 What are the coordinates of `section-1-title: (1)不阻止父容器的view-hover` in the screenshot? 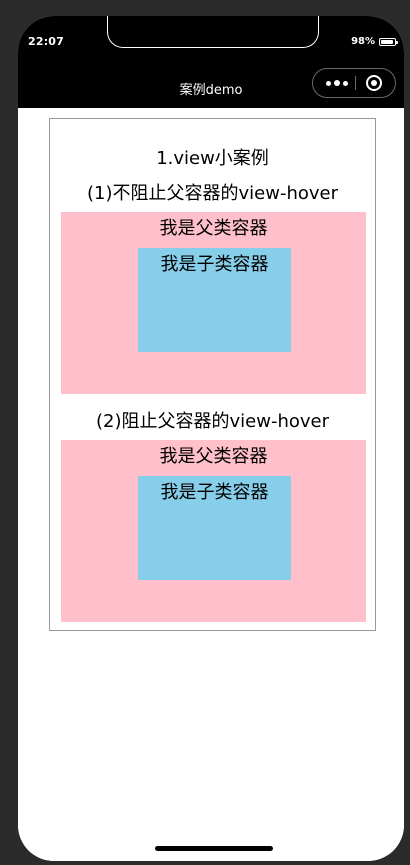 It's located at (212, 193).